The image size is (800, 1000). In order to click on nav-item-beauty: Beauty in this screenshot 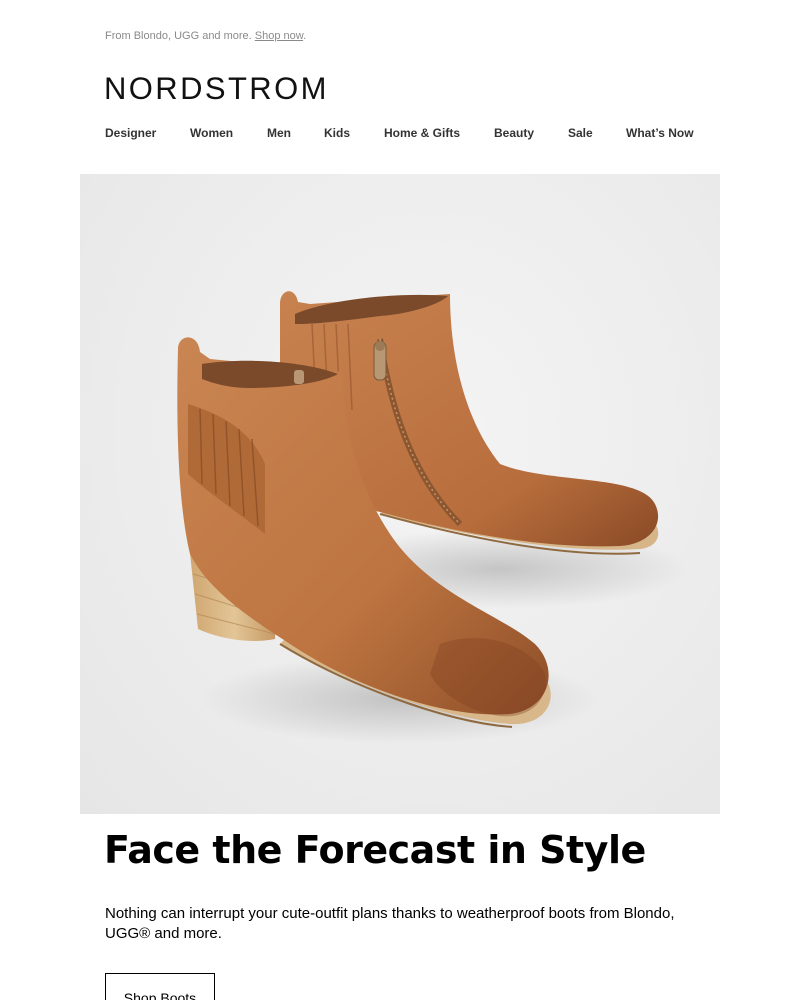, I will do `click(514, 133)`.